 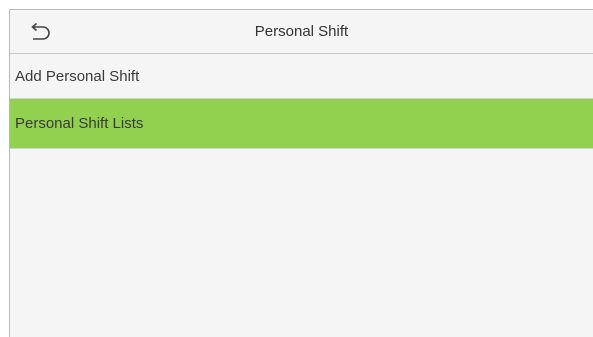 I want to click on menu-item-label: Add Personal Shift, so click(x=77, y=76).